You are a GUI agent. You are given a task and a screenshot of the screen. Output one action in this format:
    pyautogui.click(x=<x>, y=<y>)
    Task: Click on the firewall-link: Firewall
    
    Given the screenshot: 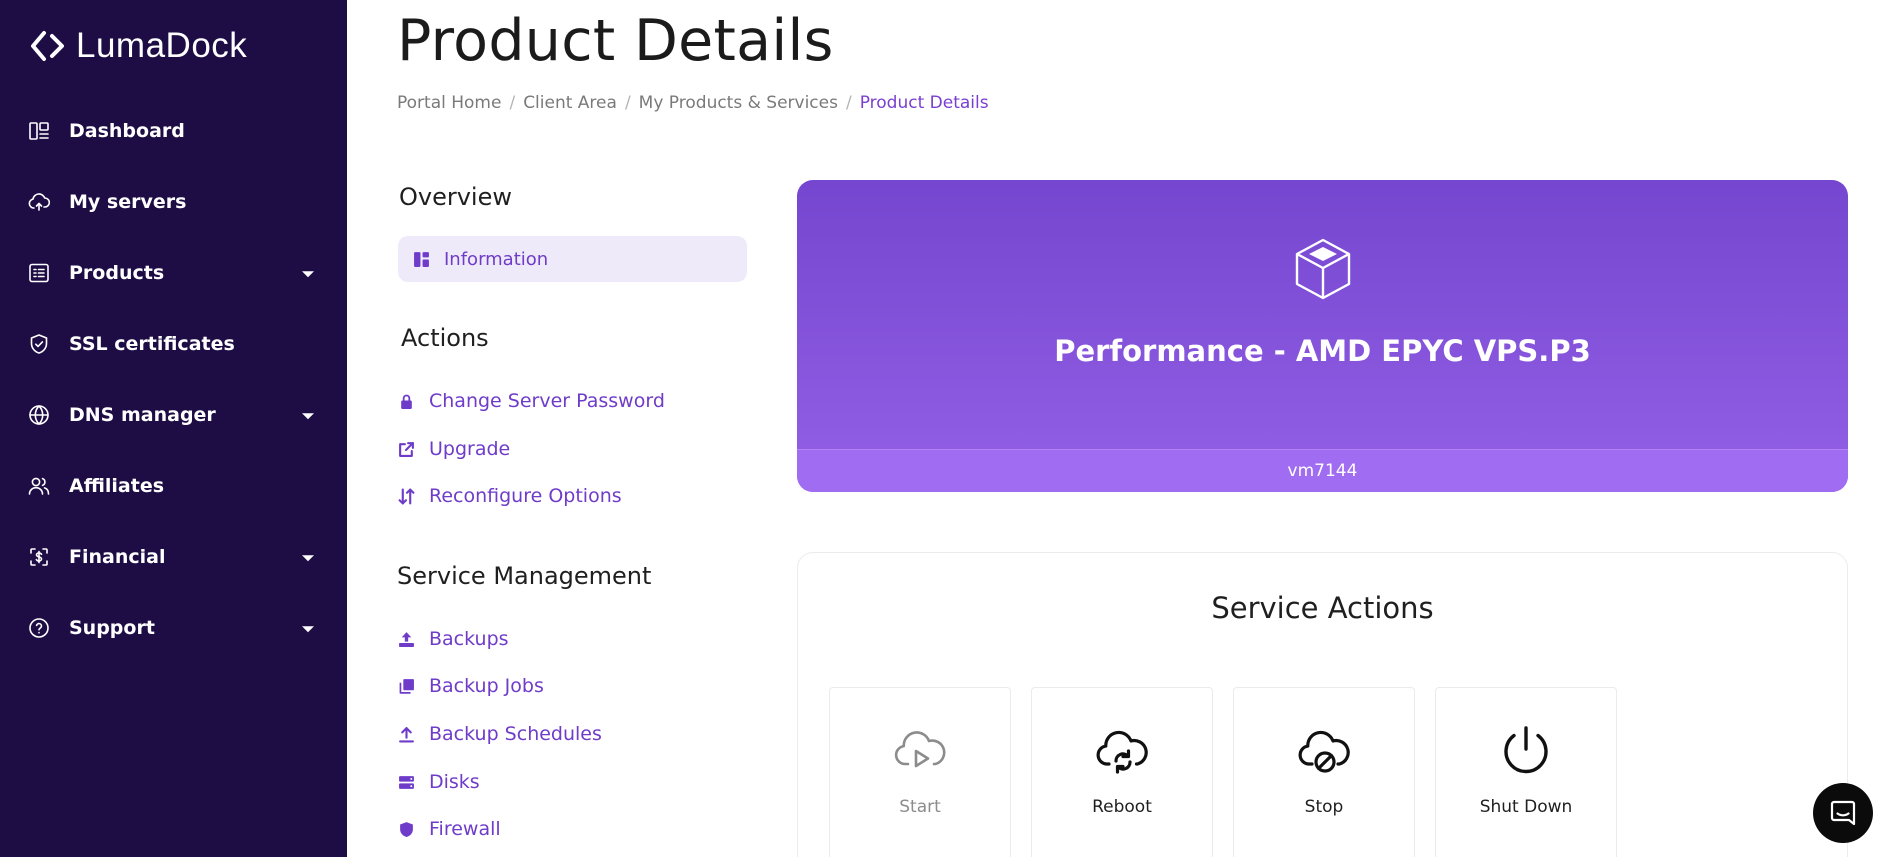 What is the action you would take?
    pyautogui.click(x=449, y=829)
    